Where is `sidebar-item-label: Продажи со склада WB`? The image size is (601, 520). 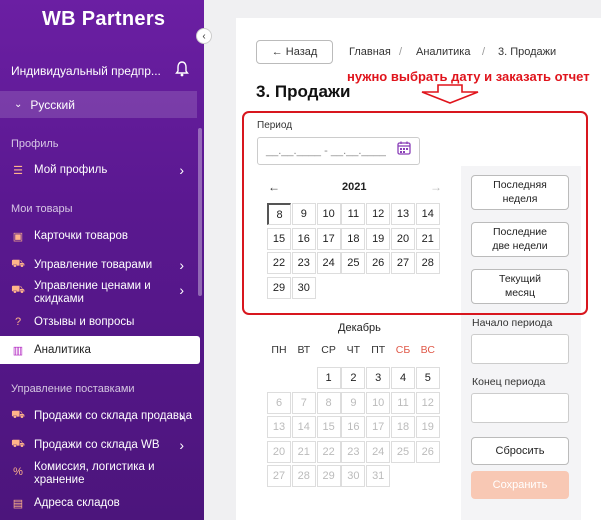
sidebar-item-label: Продажи со склада WB is located at coordinates (97, 445).